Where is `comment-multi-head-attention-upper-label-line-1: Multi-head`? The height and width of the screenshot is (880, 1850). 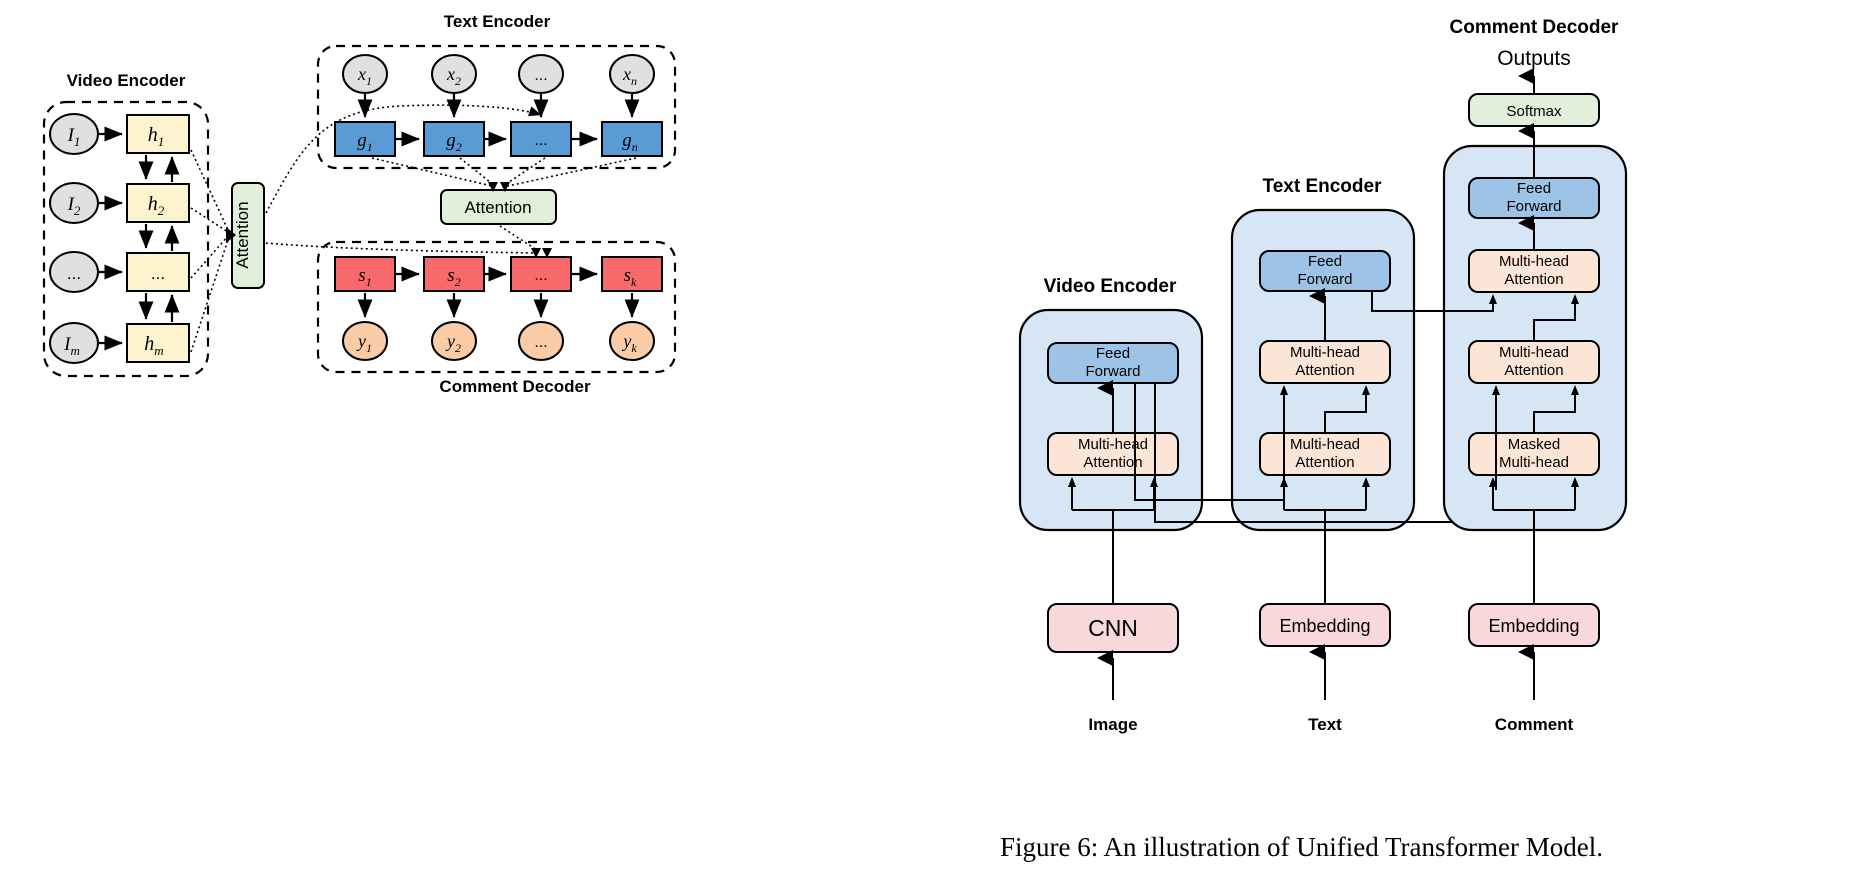
comment-multi-head-attention-upper-label-line-1: Multi-head is located at coordinates (1534, 261).